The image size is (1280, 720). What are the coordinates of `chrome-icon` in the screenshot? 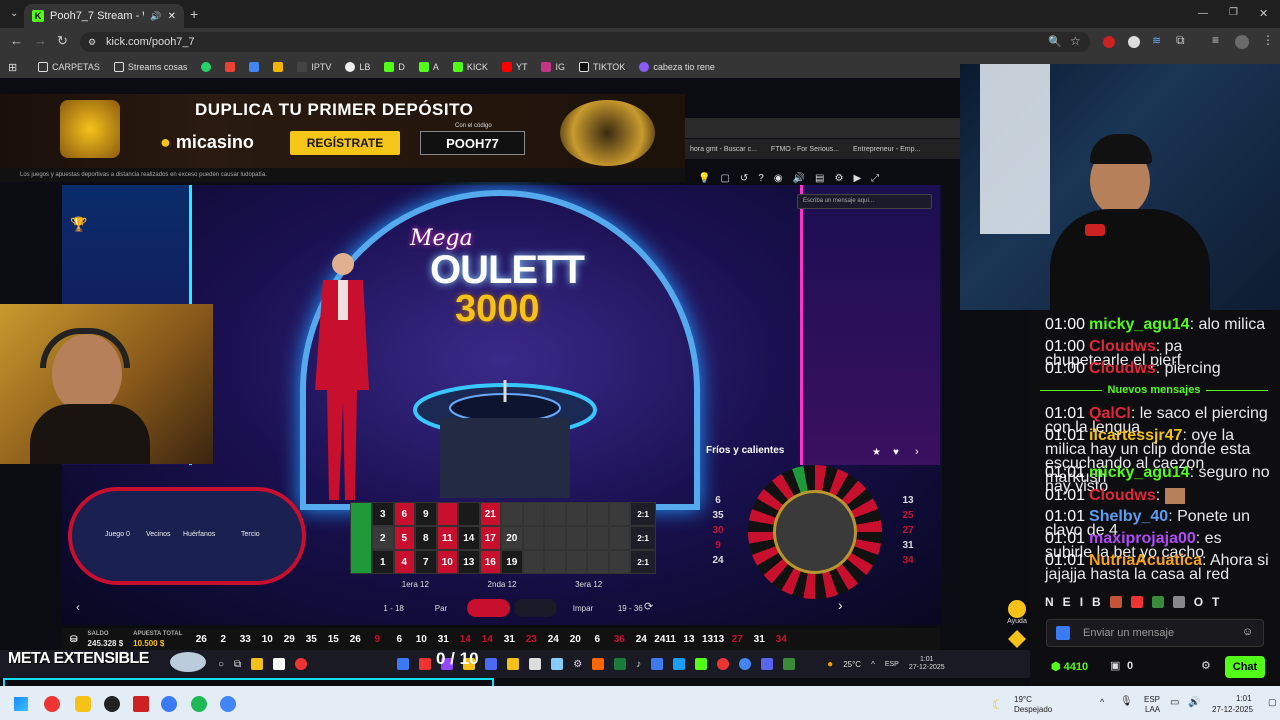 It's located at (228, 704).